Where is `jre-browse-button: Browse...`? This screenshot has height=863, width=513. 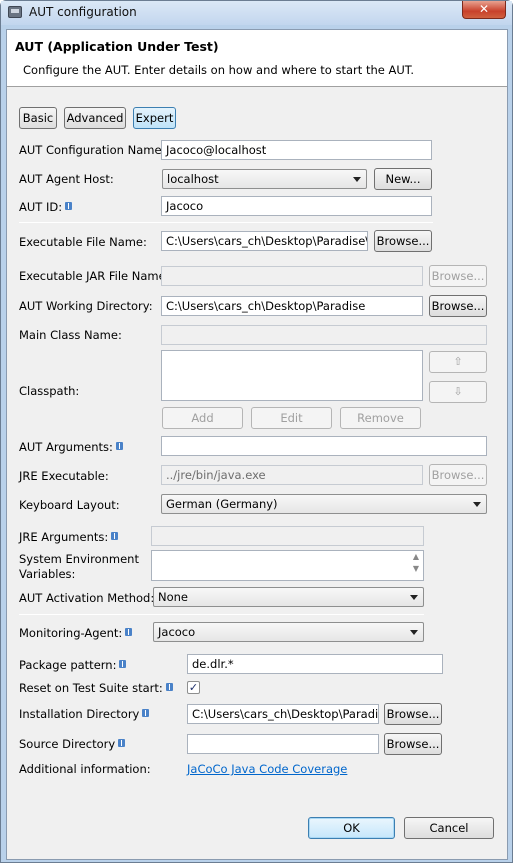
jre-browse-button: Browse... is located at coordinates (458, 475).